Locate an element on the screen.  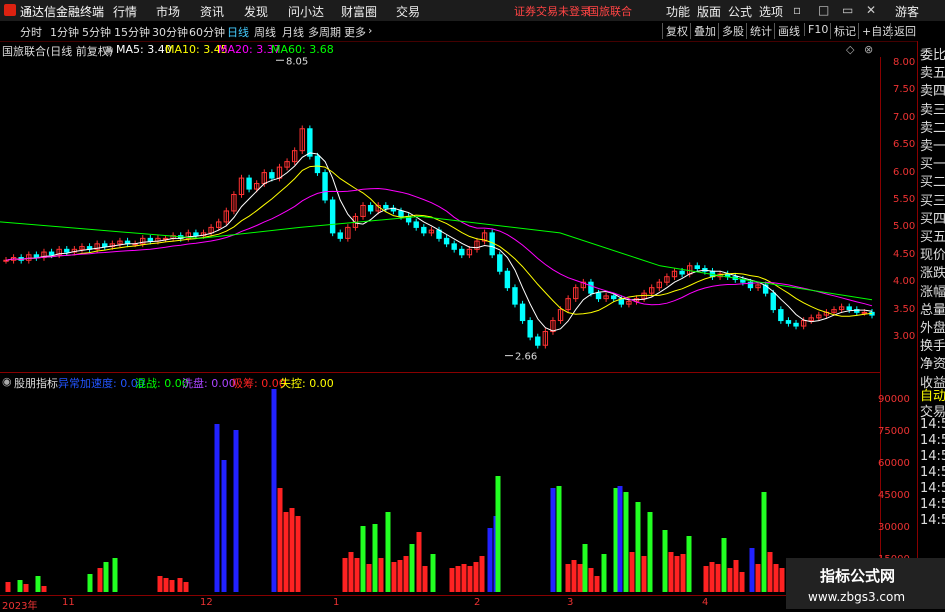
quote-field-17: 净资 is located at coordinates (932, 365).